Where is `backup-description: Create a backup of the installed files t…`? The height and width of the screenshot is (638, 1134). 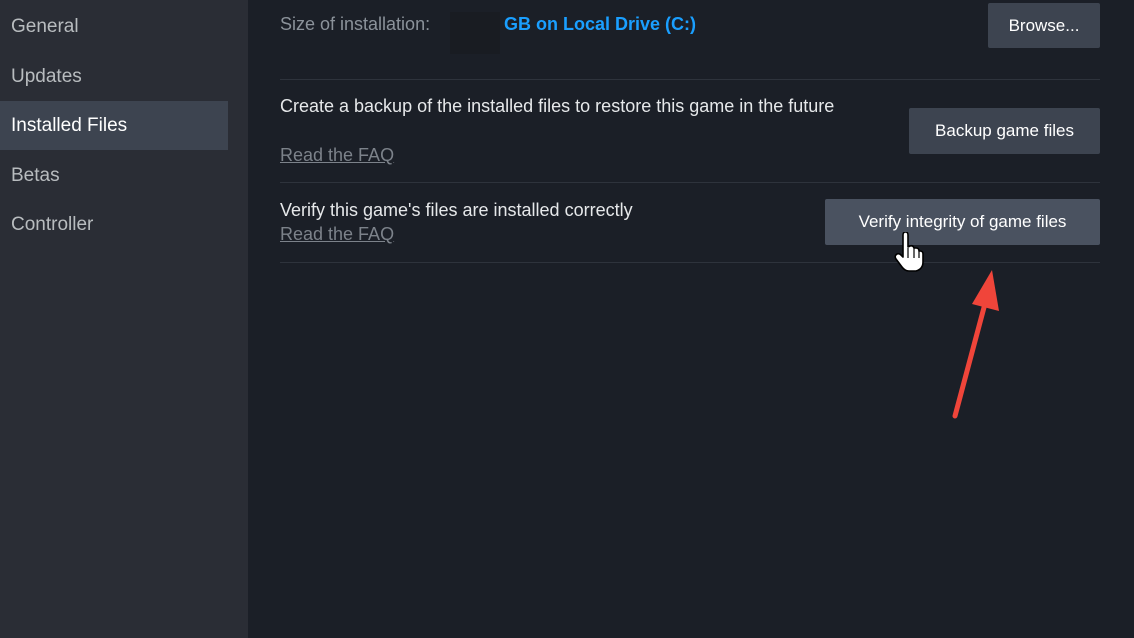 backup-description: Create a backup of the installed files t… is located at coordinates (557, 106).